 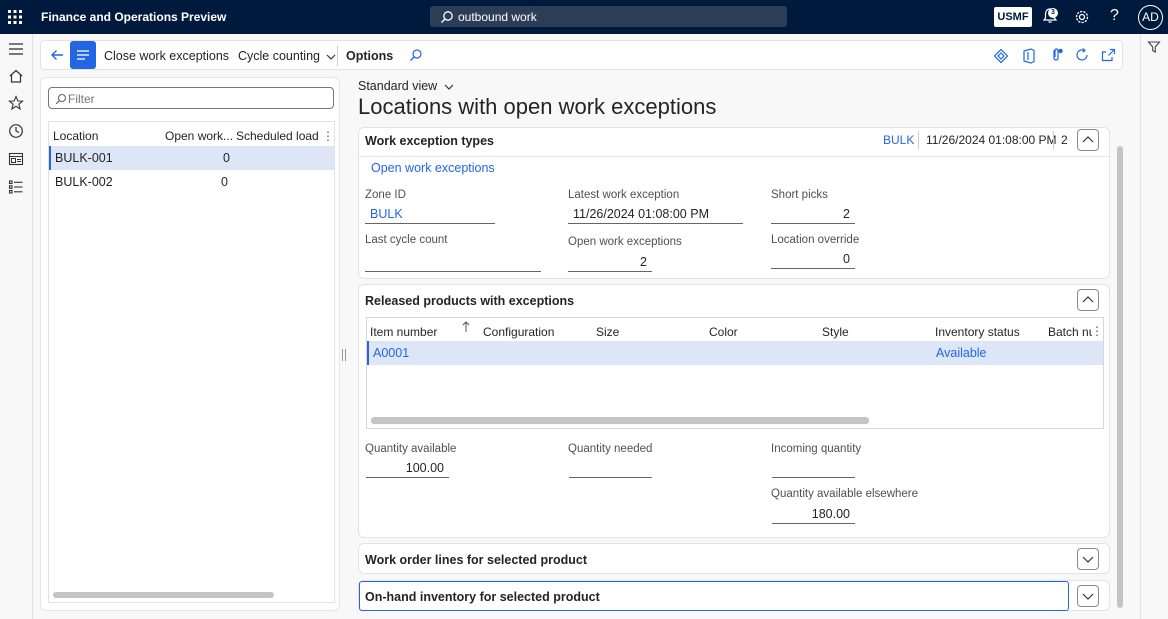 What do you see at coordinates (1029, 56) in the screenshot?
I see `office-icon` at bounding box center [1029, 56].